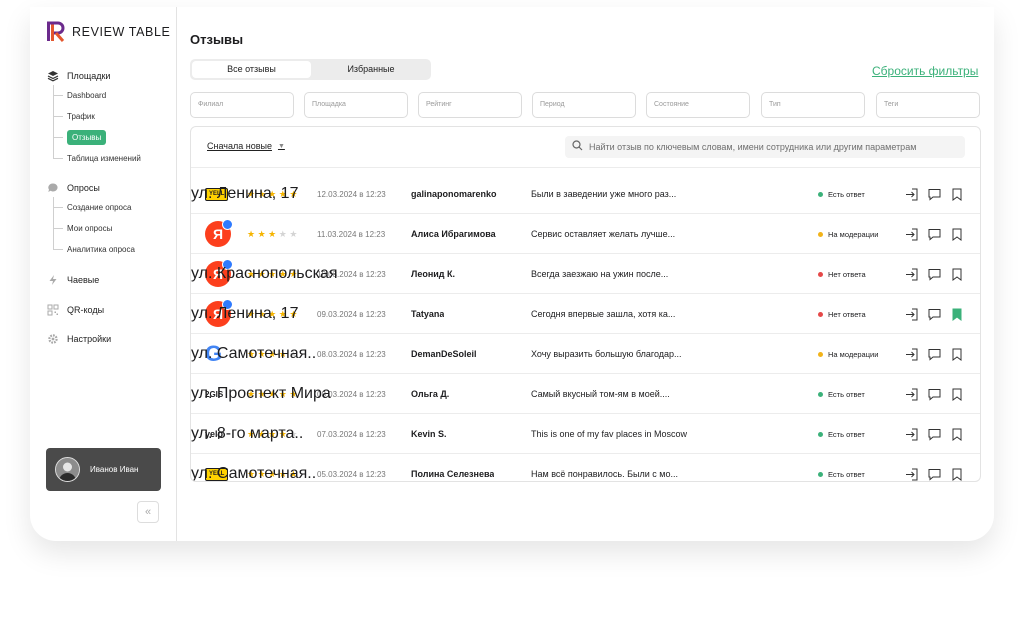 The image size is (1024, 622). I want to click on nav-group-surveys: Опросы, so click(73, 188).